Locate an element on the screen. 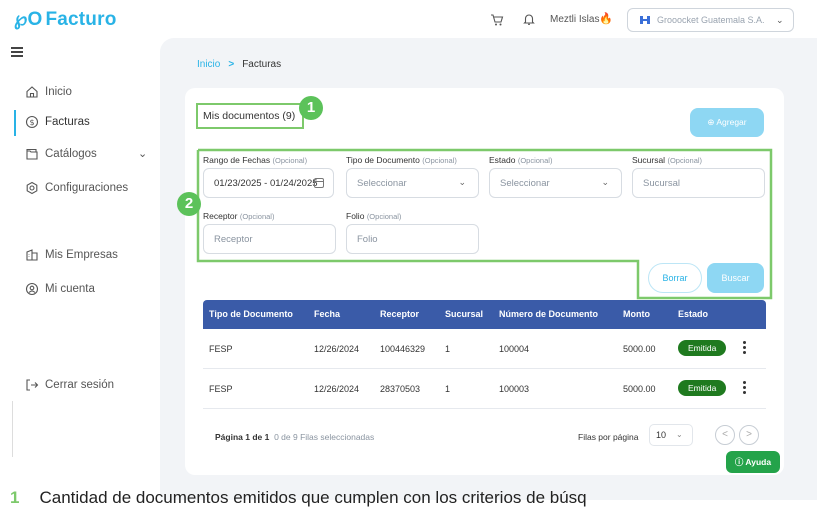 Image resolution: width=817 pixels, height=508 pixels. sidebar-item-facturas: $ Facturas is located at coordinates (80, 123).